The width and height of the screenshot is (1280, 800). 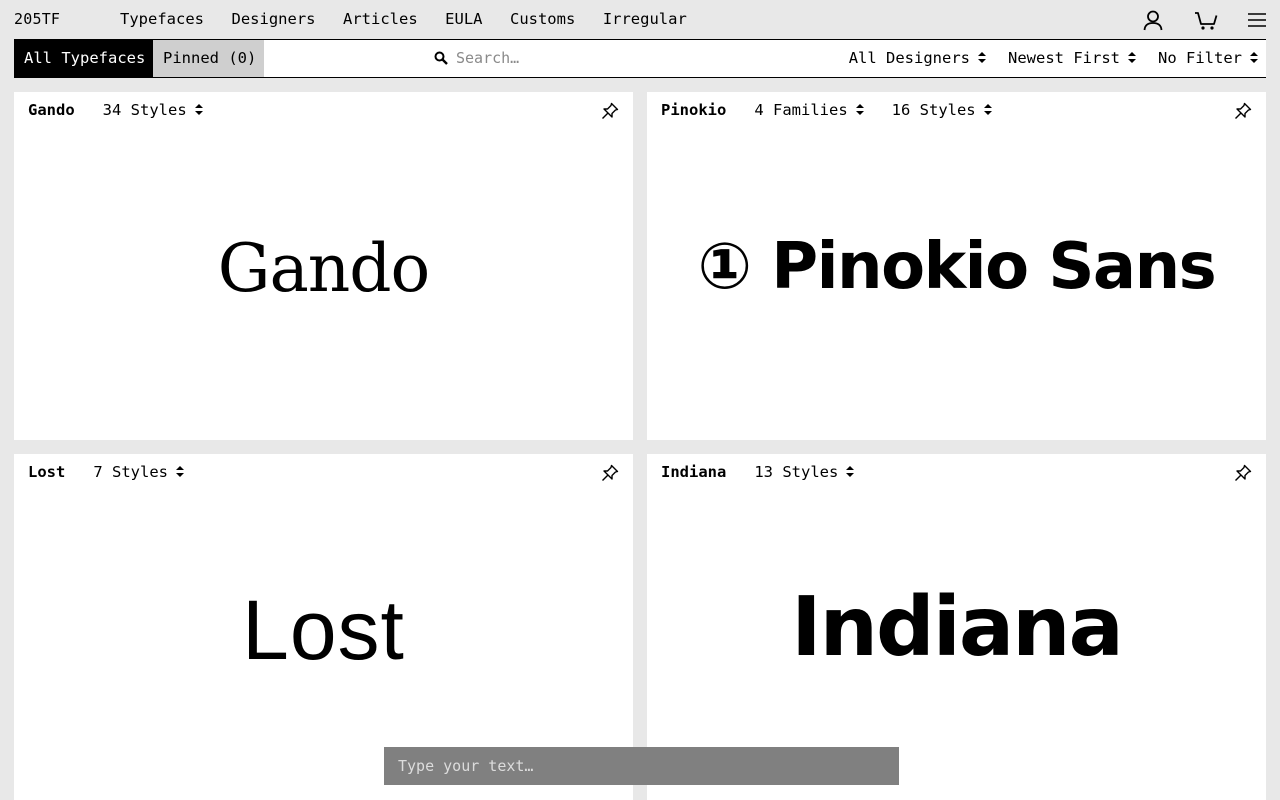 I want to click on families-select: 4 Families, so click(x=809, y=110).